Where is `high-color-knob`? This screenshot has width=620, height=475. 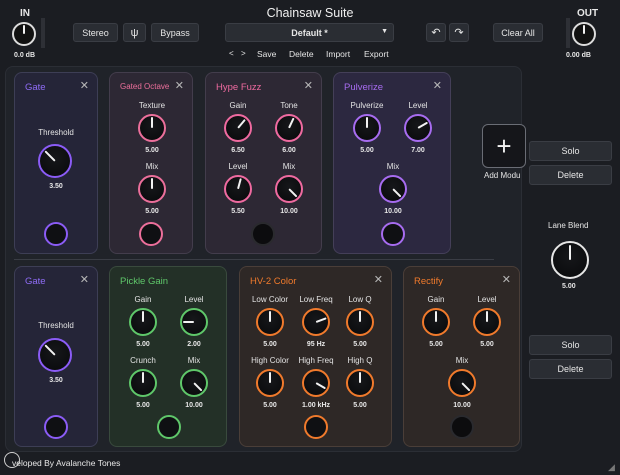
high-color-knob is located at coordinates (270, 383).